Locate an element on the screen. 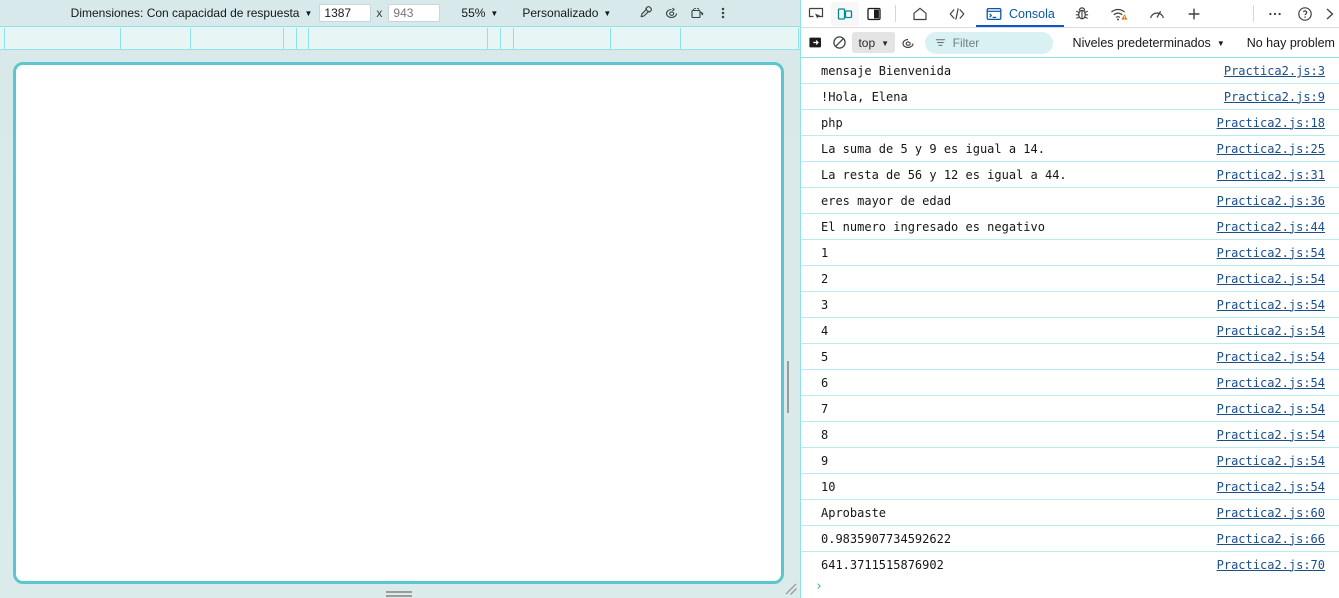 This screenshot has height=598, width=1339. screenshot-button is located at coordinates (697, 13).